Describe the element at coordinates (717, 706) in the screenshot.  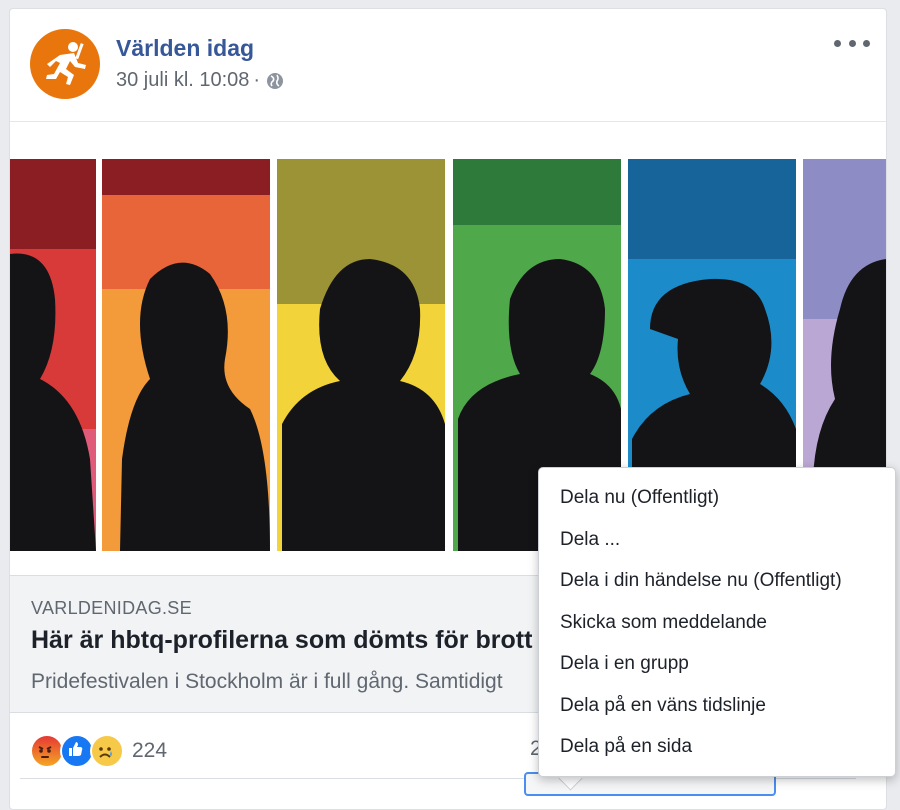
I see `menu-item-share-on-friends-timeline: Dela på en väns tidslinje` at that location.